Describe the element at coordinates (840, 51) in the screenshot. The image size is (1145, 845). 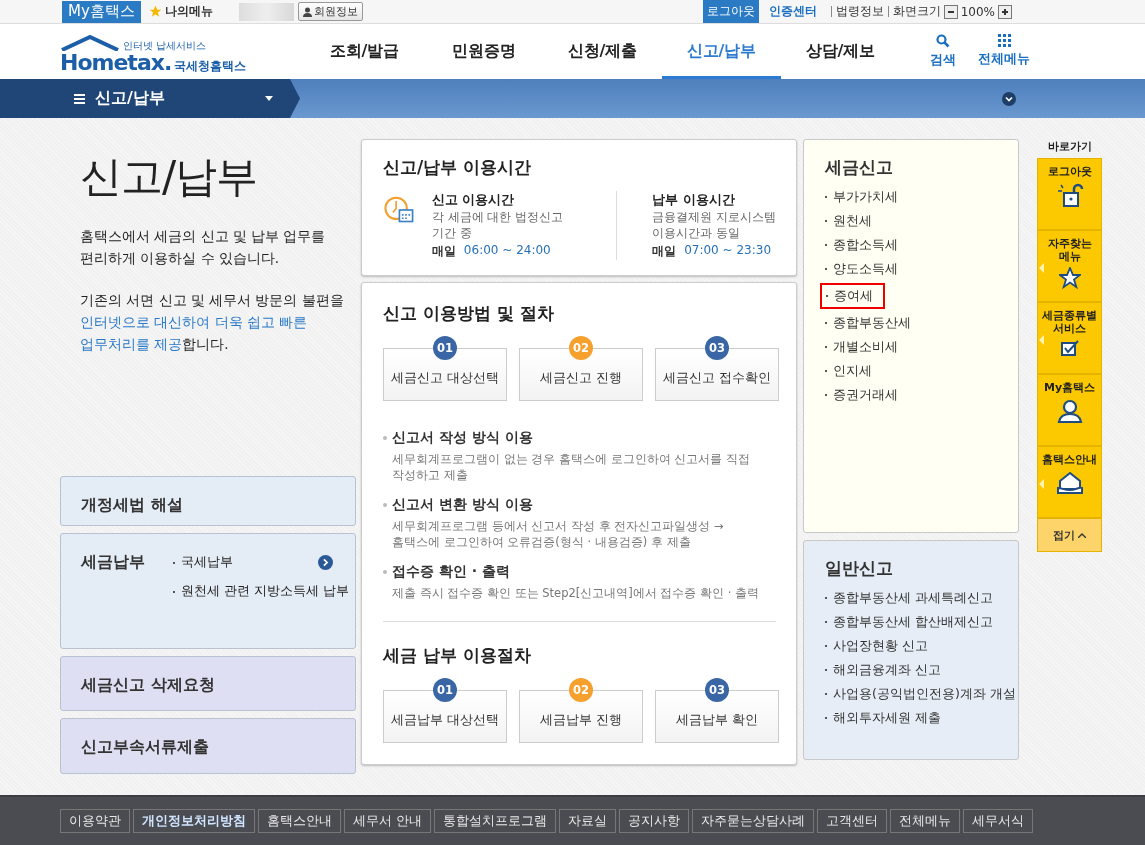
I see `nav-tab: 상담/제보` at that location.